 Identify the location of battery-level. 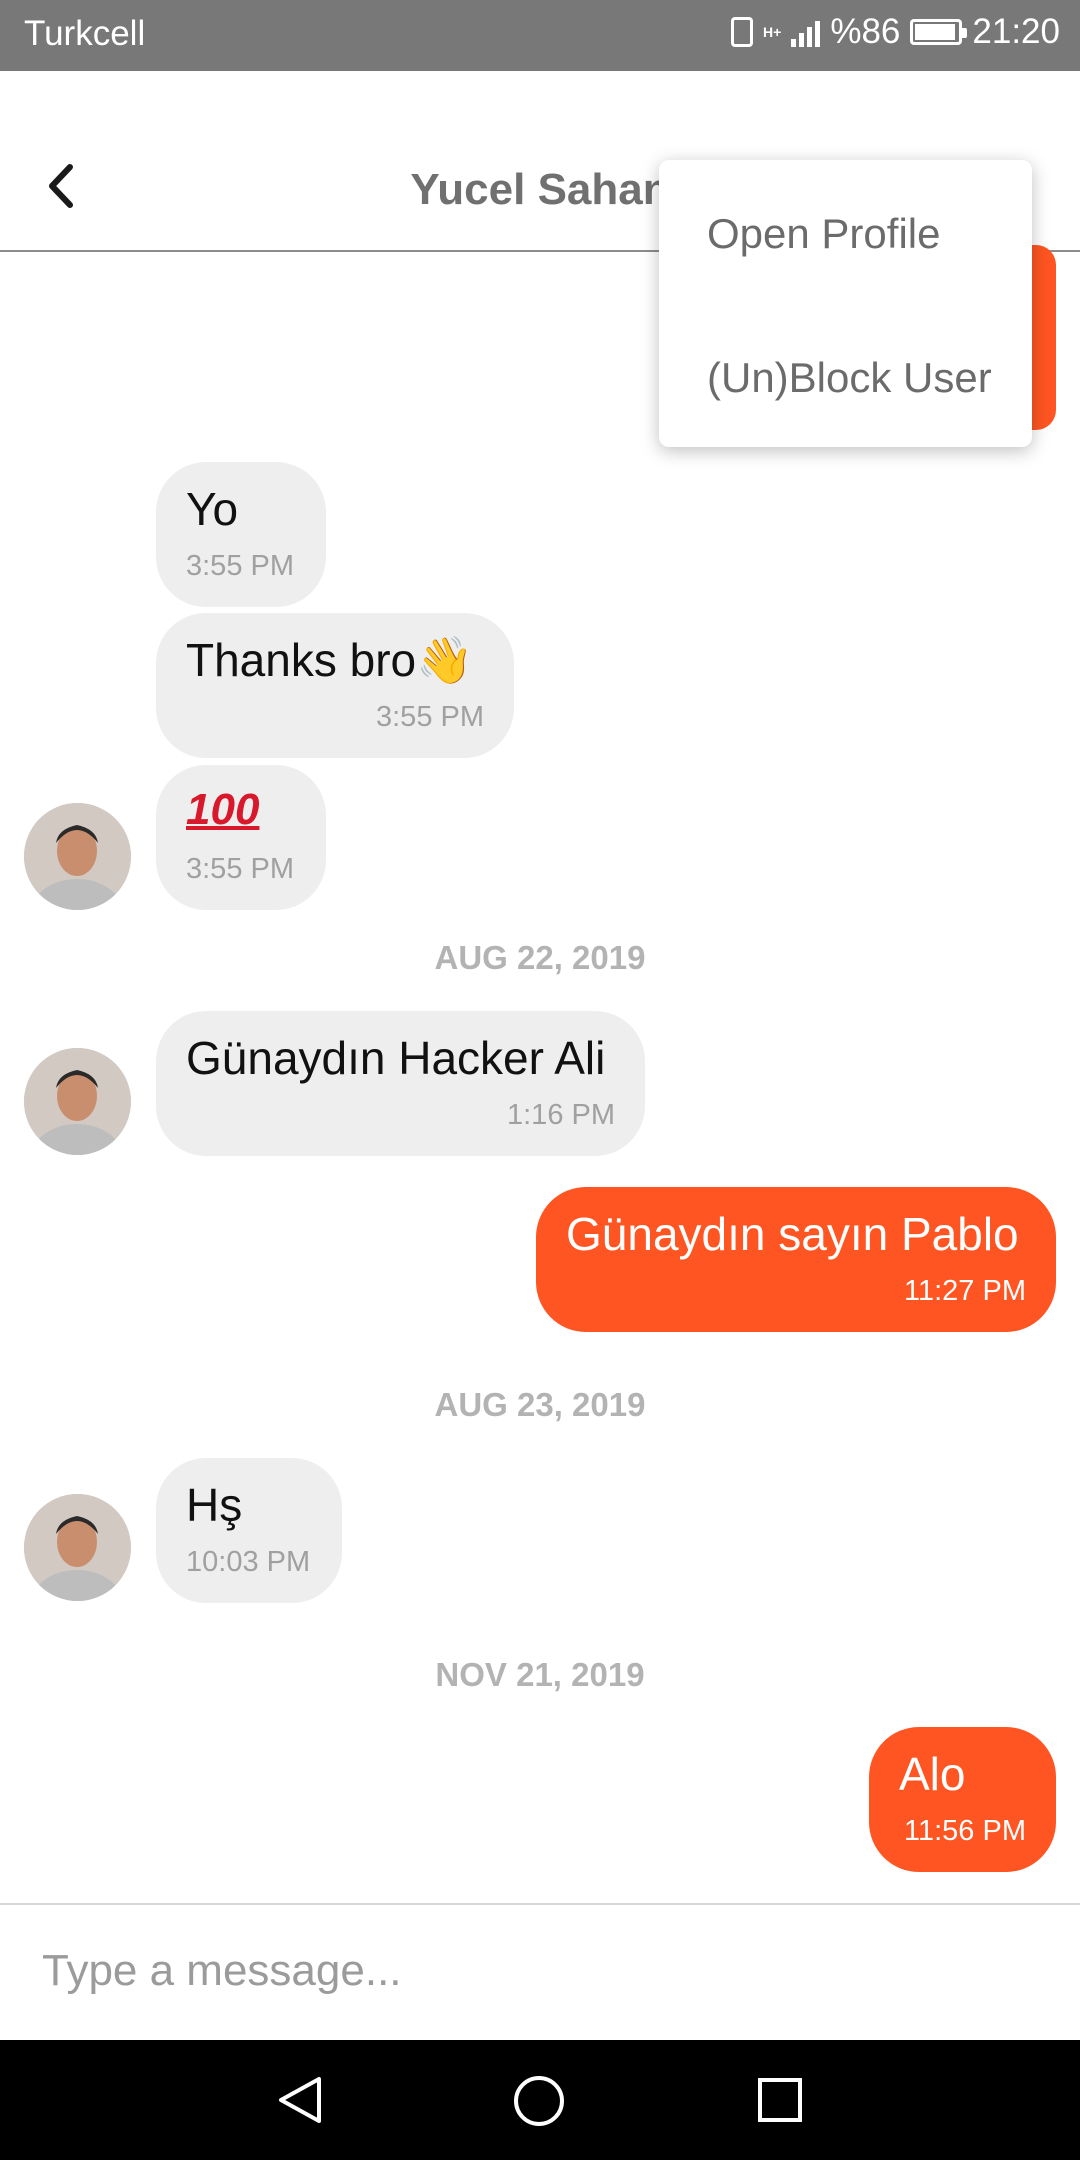
(935, 32).